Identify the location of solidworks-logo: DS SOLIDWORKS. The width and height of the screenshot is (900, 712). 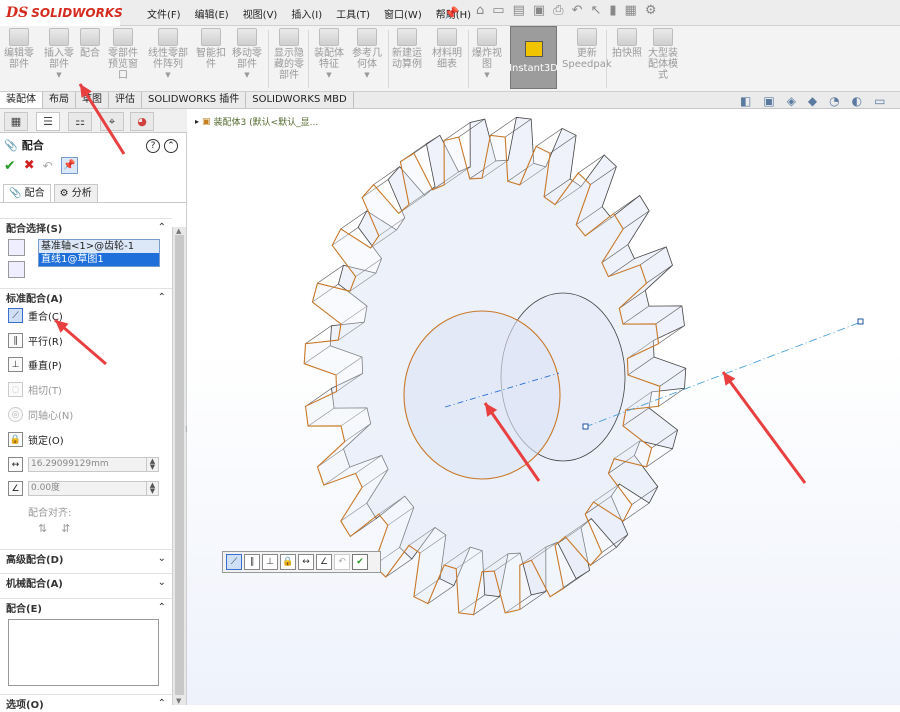
(61, 13).